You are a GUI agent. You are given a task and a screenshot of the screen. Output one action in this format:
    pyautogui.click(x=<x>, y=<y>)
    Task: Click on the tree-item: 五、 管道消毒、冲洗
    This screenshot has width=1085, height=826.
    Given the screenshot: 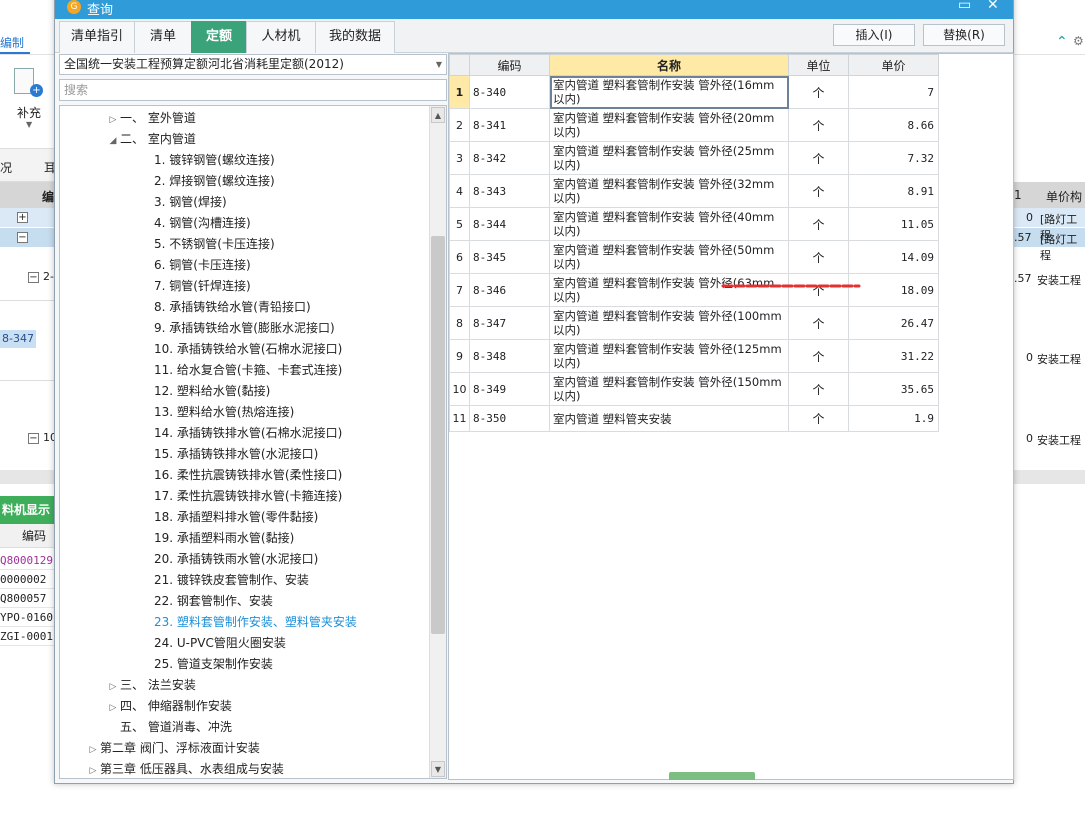 What is the action you would take?
    pyautogui.click(x=169, y=727)
    